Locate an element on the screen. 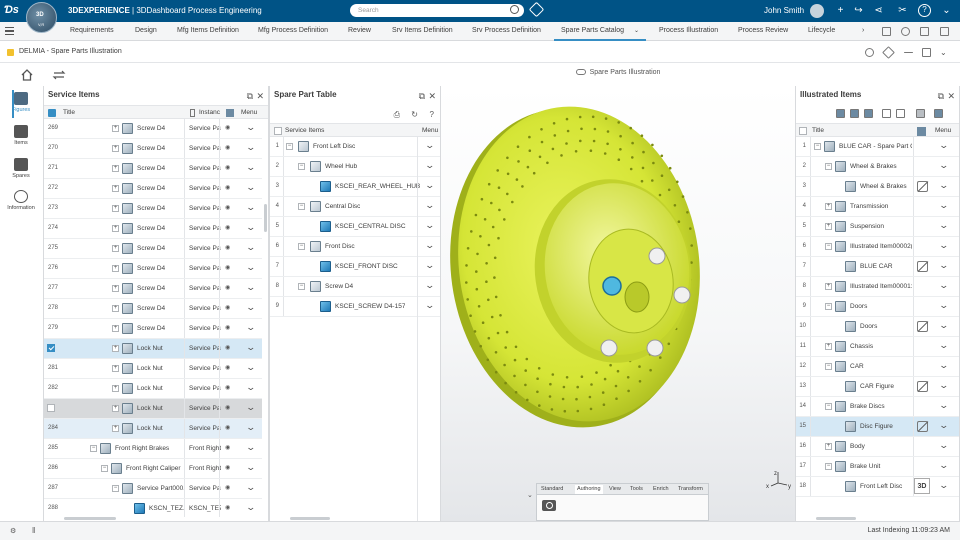  table-row: 276 + Screw D4 Service Par ◉ ⌄ is located at coordinates (153, 269).